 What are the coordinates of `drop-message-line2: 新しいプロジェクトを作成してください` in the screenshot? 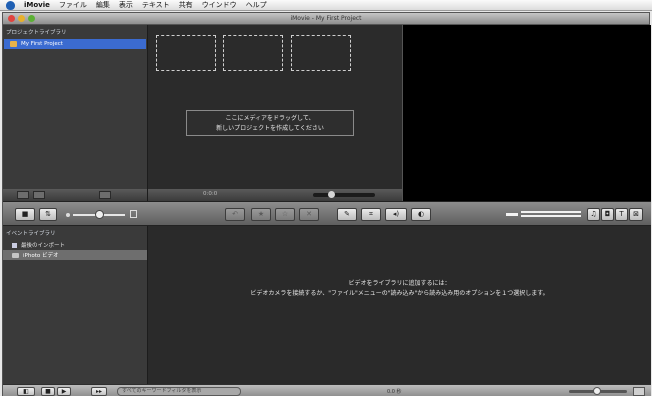 It's located at (270, 128).